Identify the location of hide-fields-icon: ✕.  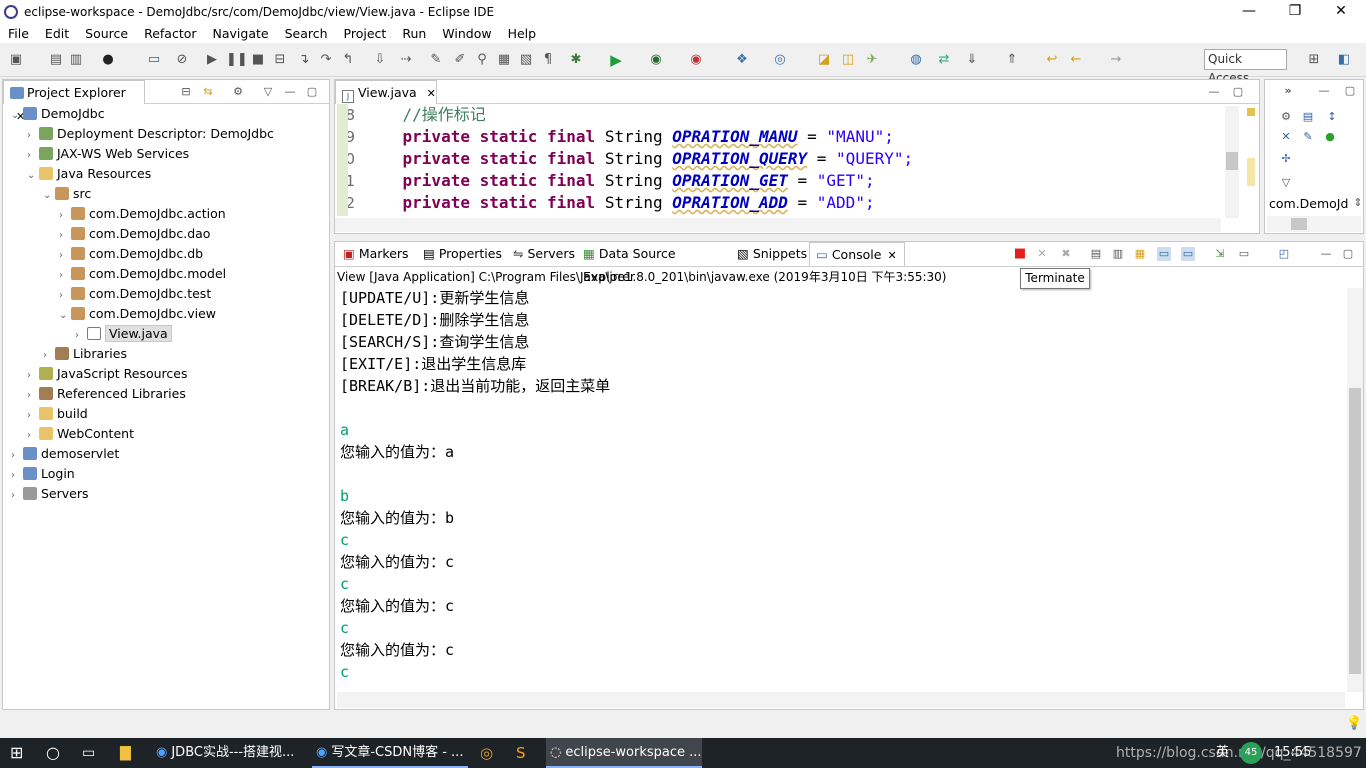
(1286, 137).